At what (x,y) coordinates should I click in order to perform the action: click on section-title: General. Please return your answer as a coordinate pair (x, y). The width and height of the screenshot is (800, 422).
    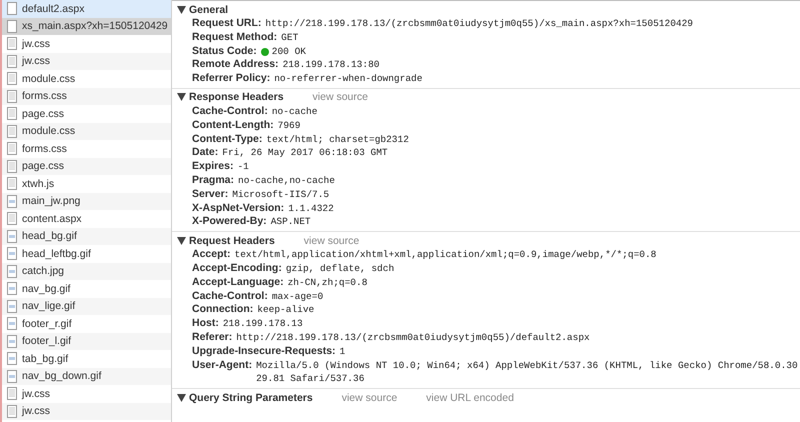
    Looking at the image, I should click on (208, 10).